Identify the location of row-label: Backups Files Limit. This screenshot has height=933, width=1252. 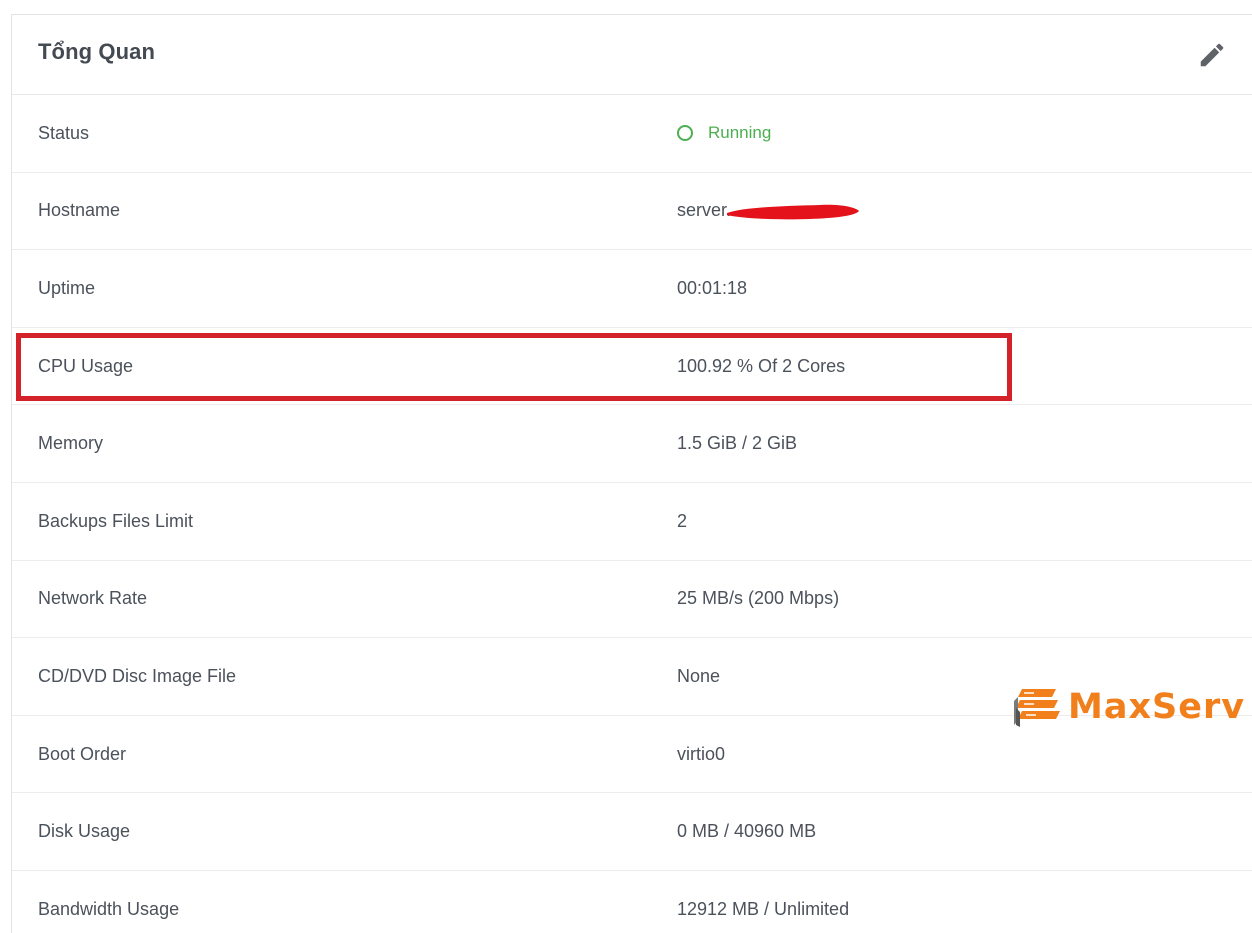
(116, 520).